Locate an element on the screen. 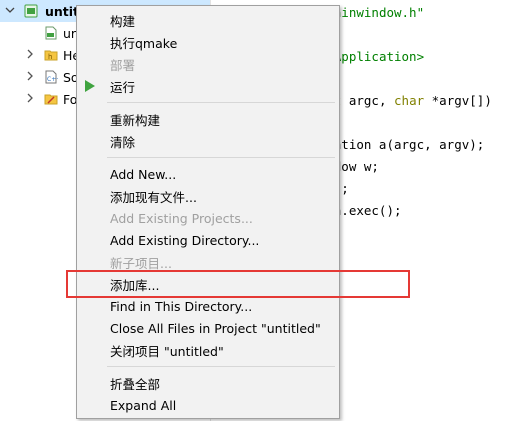  menu-item-close-all-files-in-project-untitled: Close All Files in Project "untitled" is located at coordinates (208, 328).